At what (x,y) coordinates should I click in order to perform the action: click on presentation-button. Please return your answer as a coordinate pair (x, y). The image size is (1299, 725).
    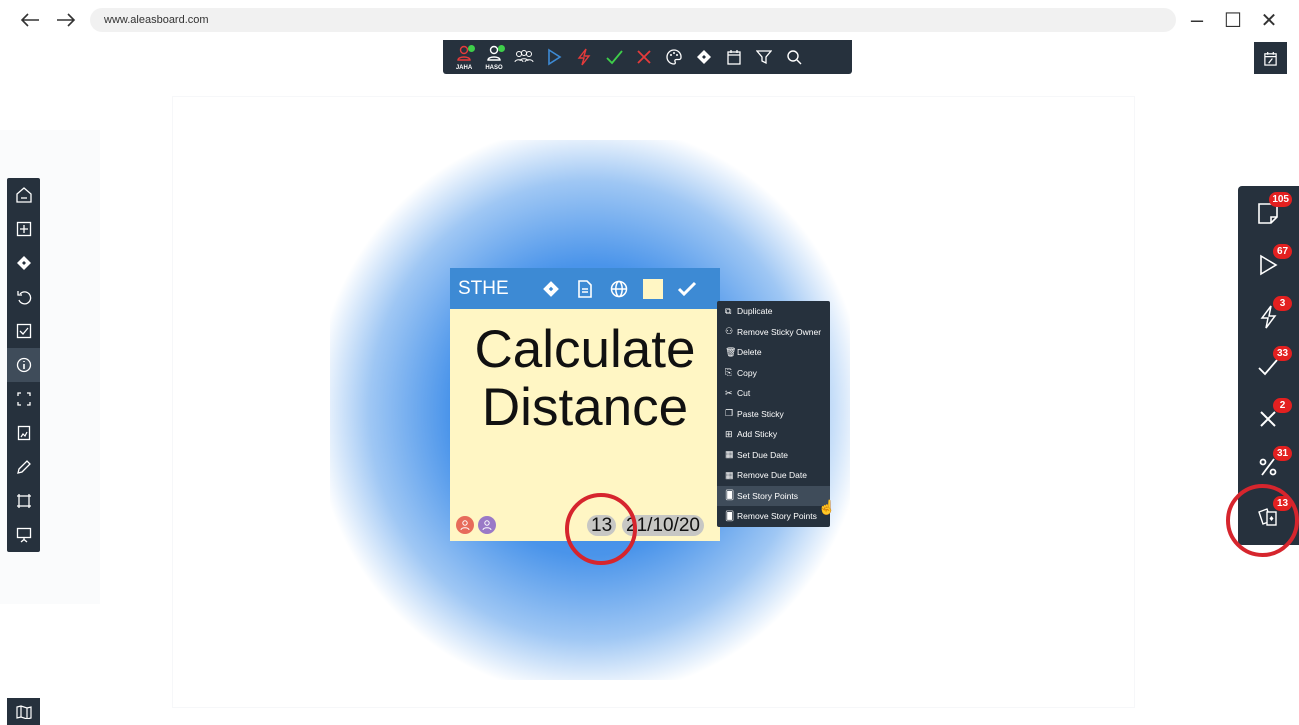
    Looking at the image, I should click on (23, 535).